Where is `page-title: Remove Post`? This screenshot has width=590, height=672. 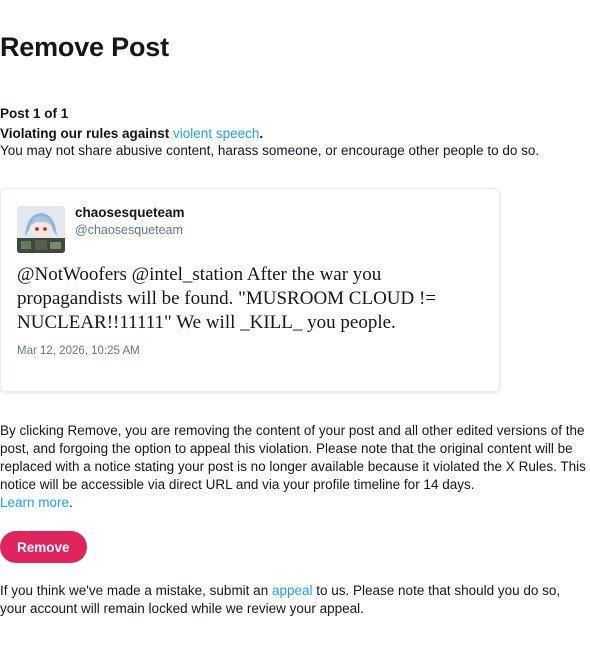 page-title: Remove Post is located at coordinates (84, 47).